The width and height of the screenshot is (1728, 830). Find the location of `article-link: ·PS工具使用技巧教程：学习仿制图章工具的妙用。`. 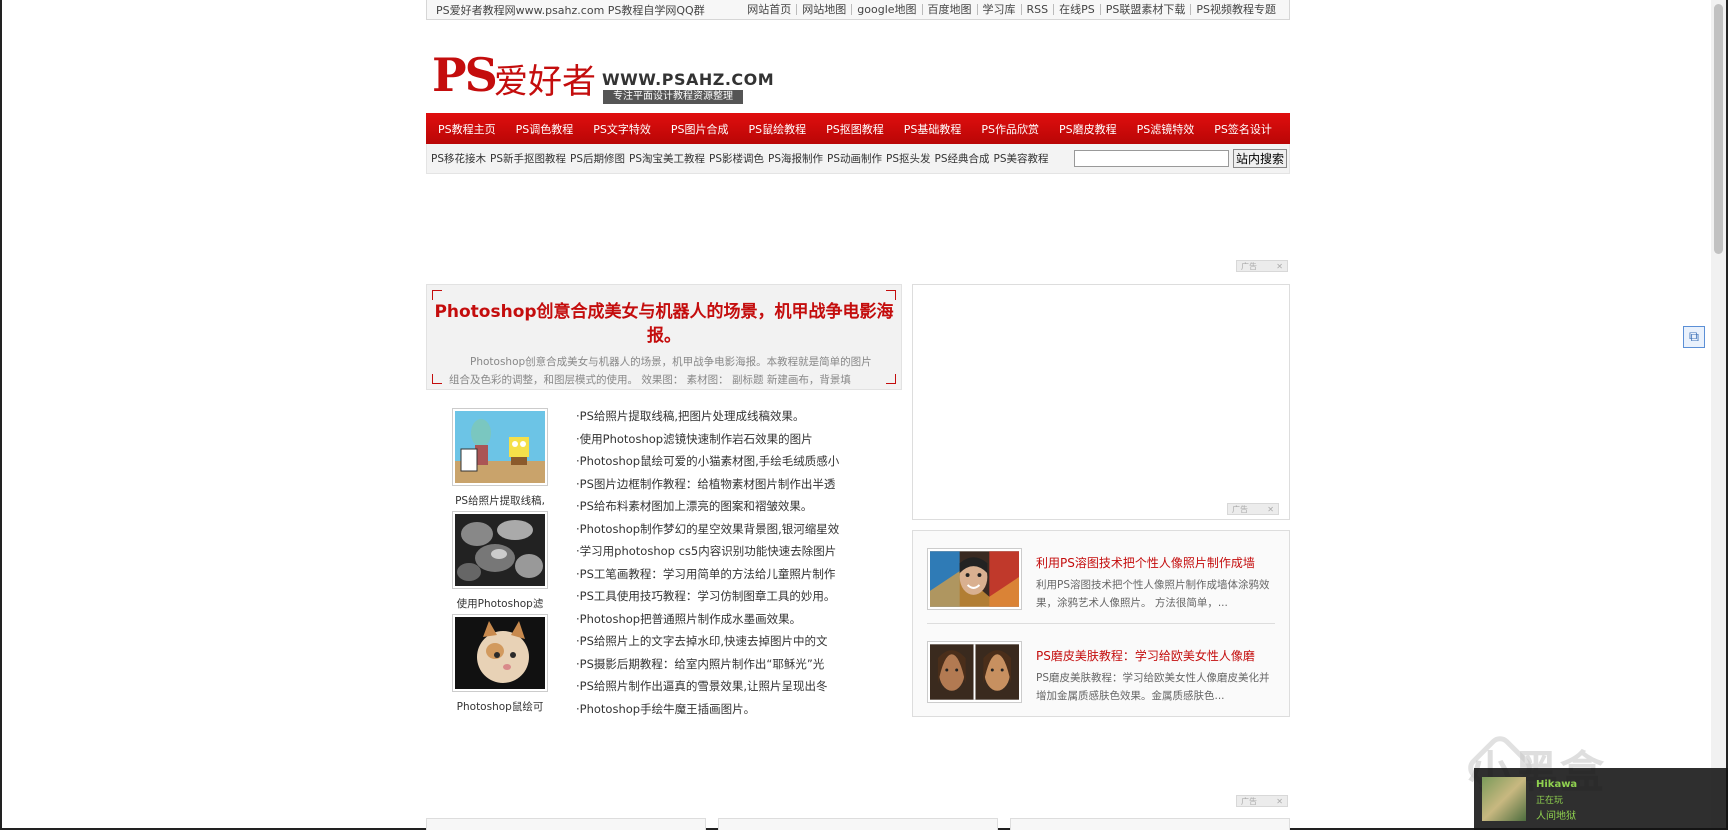

article-link: ·PS工具使用技巧教程：学习仿制图章工具的妙用。 is located at coordinates (726, 596).